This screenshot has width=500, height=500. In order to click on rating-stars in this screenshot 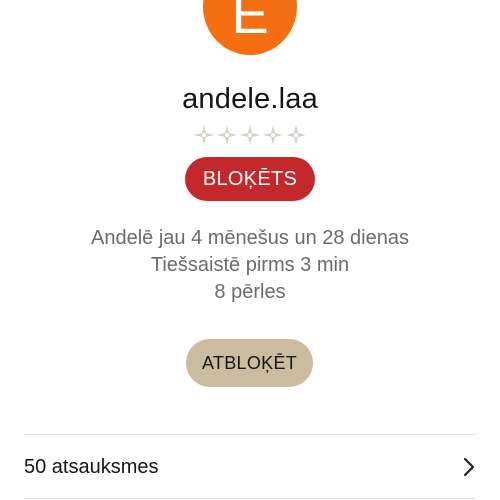, I will do `click(250, 135)`.